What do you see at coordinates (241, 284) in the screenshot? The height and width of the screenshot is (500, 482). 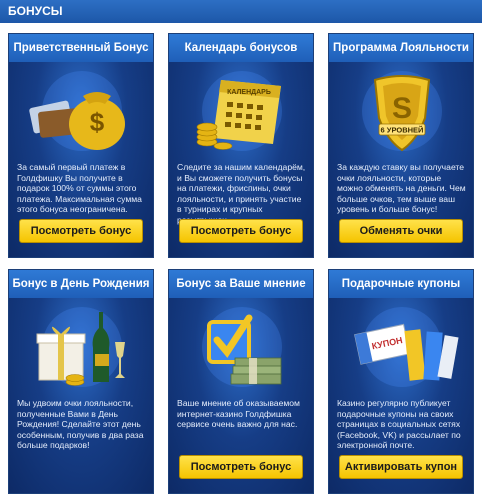 I see `card-title: Бонус за Ваше мнение` at bounding box center [241, 284].